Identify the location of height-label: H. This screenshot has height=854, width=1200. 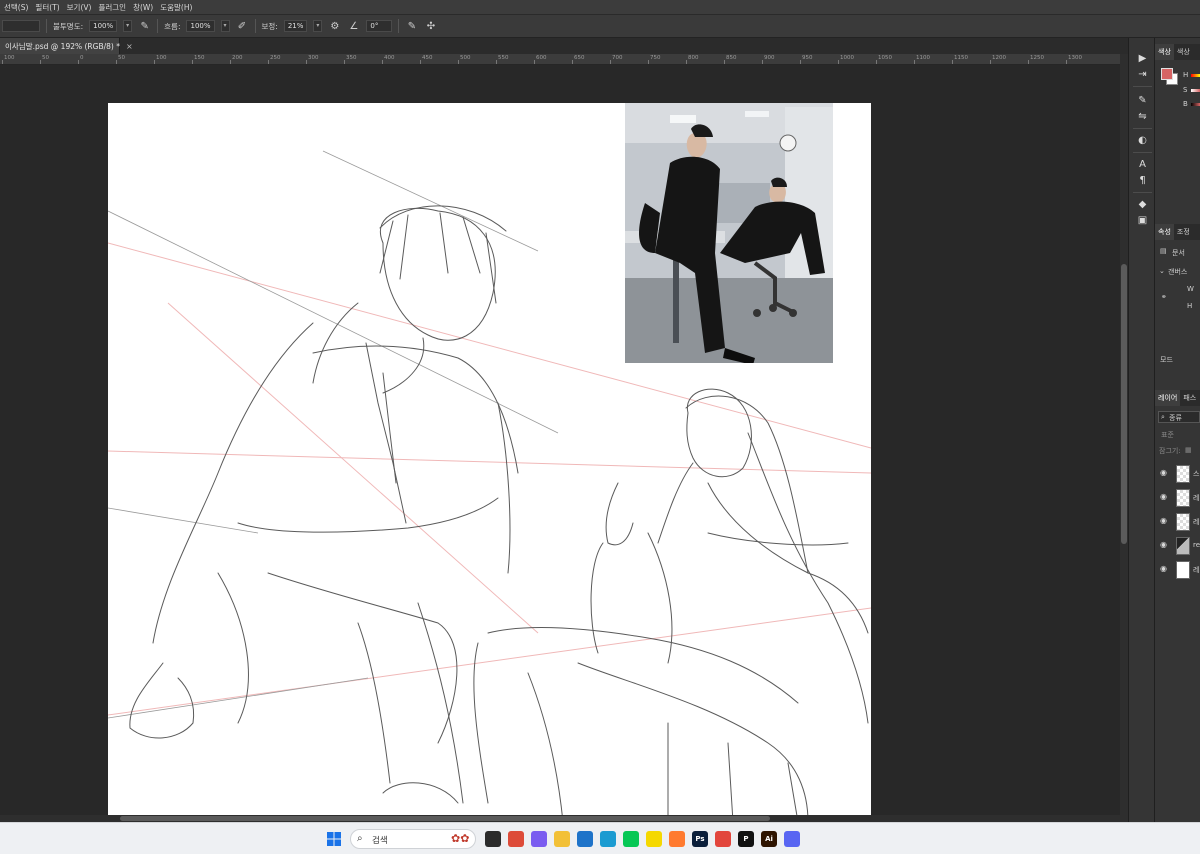
(1190, 306).